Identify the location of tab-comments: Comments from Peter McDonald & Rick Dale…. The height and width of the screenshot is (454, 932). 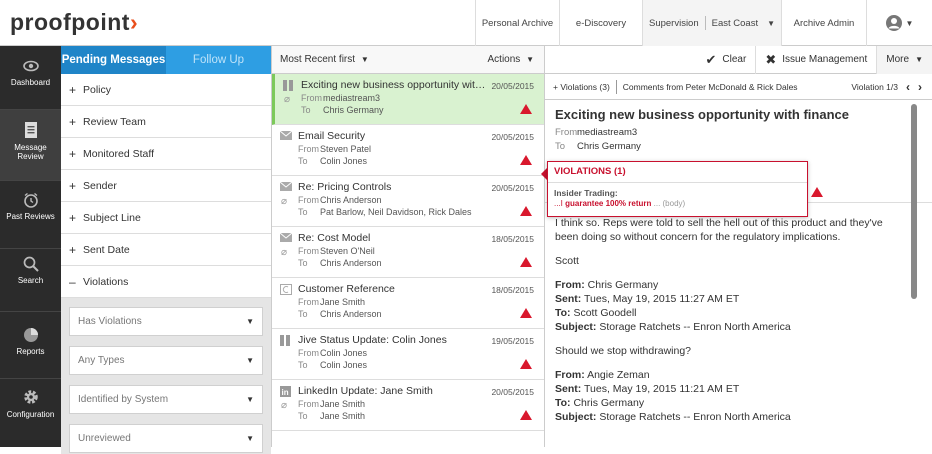
(710, 87).